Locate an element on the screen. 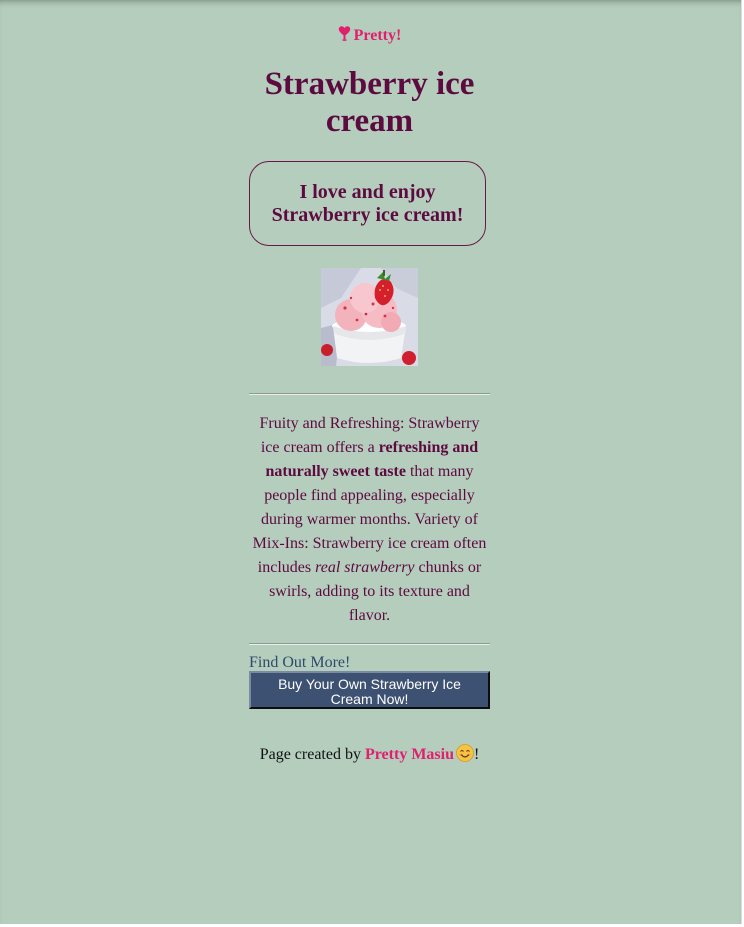  divider-top is located at coordinates (369, 394).